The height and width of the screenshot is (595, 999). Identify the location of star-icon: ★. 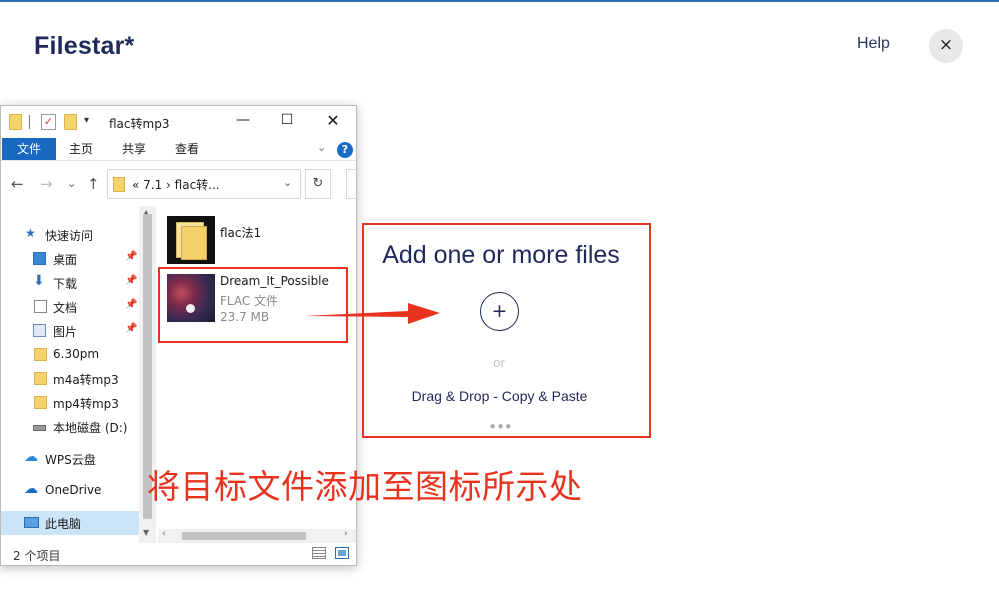
(30, 233).